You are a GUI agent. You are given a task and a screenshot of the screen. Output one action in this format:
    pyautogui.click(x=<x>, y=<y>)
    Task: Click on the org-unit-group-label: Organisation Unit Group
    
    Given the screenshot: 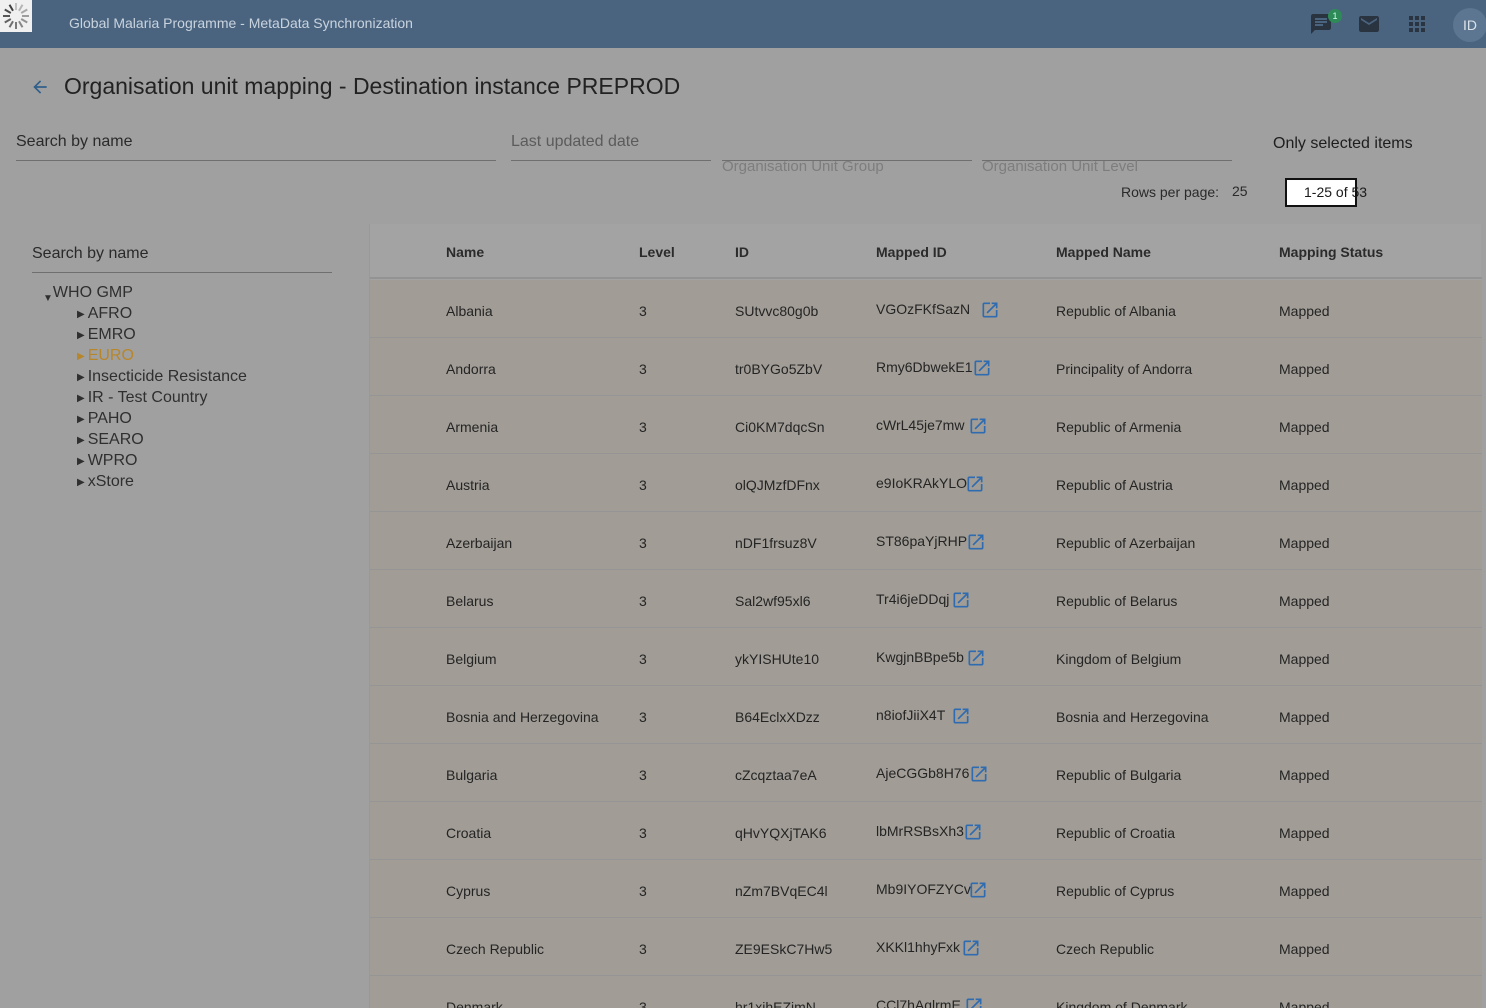 What is the action you would take?
    pyautogui.click(x=803, y=166)
    